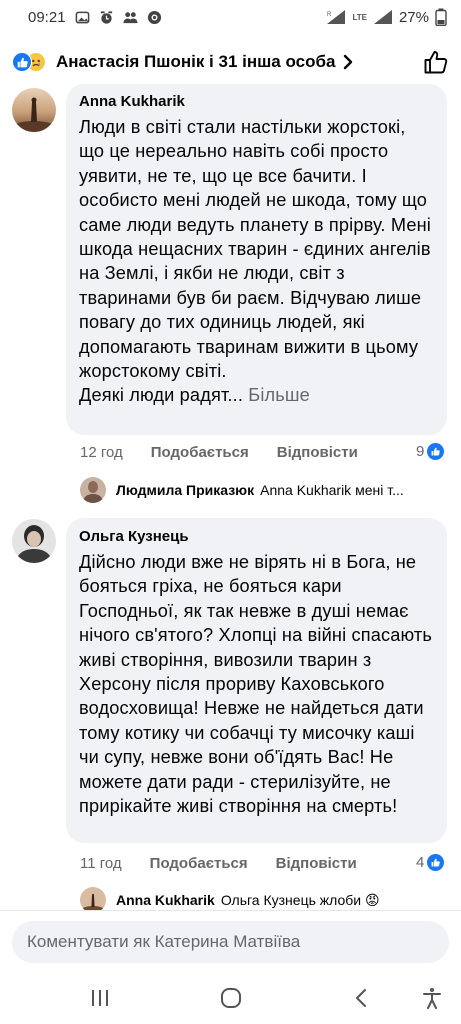 The width and height of the screenshot is (461, 1024). I want to click on status-left: 09:21, so click(95, 17).